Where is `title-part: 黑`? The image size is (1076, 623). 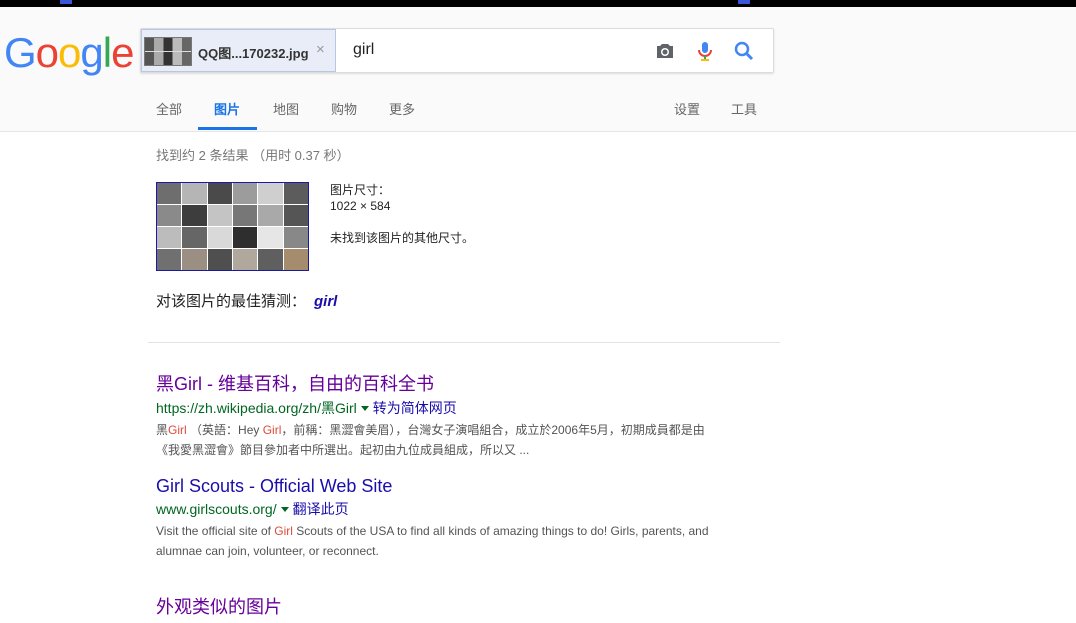
title-part: 黑 is located at coordinates (165, 384).